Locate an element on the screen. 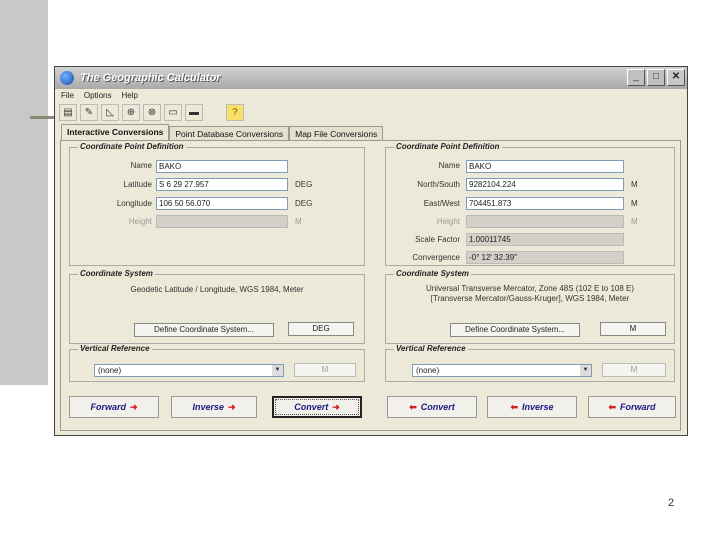 Image resolution: width=720 pixels, height=540 pixels. menu-help: Help is located at coordinates (129, 95).